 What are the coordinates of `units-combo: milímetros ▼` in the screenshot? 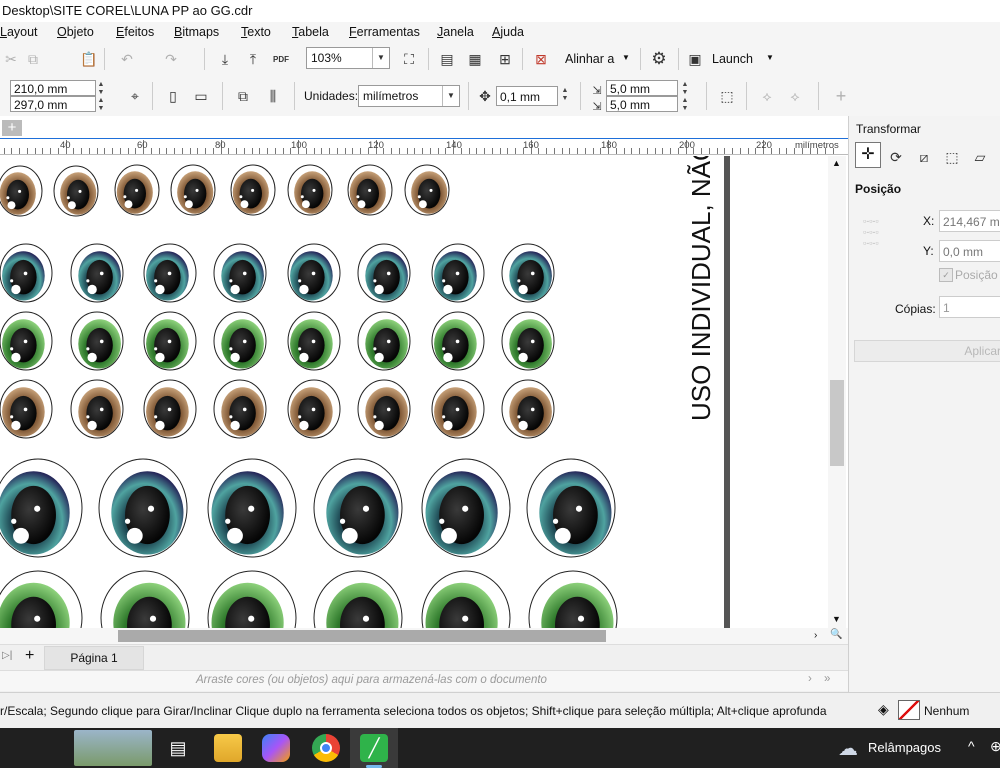 It's located at (409, 96).